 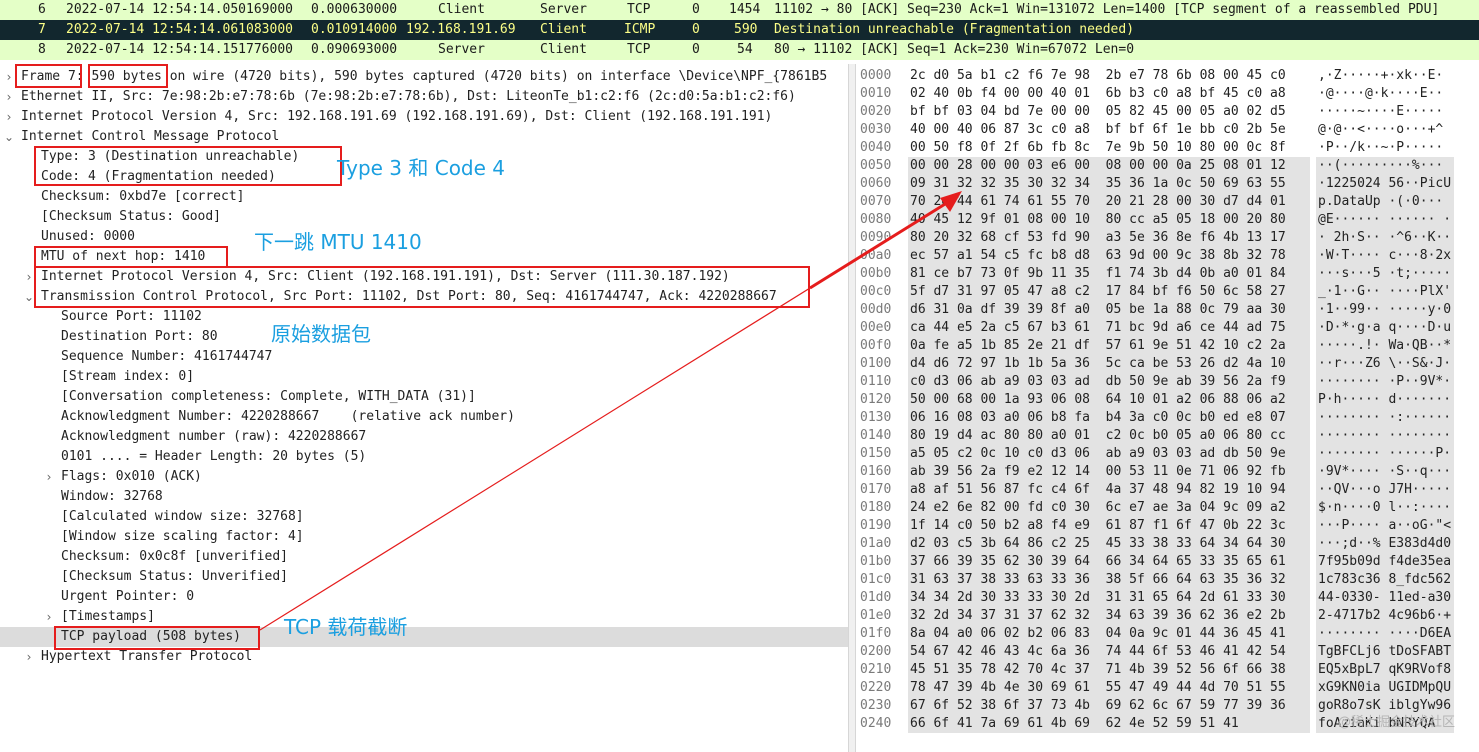 What do you see at coordinates (421, 168) in the screenshot?
I see `note-type-code: Type 3 和 Code 4` at bounding box center [421, 168].